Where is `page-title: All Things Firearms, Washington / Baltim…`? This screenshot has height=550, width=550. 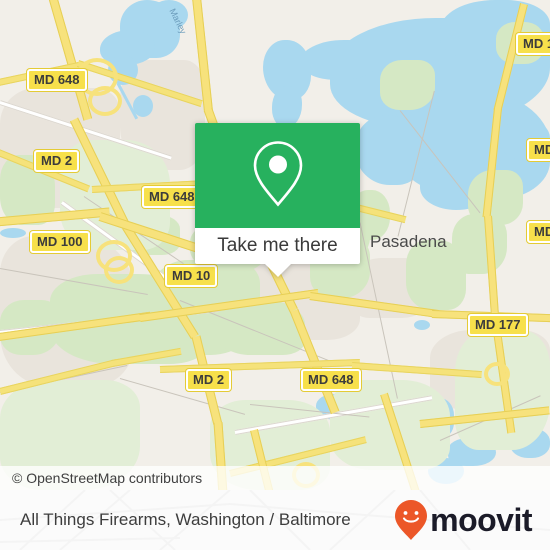 page-title: All Things Firearms, Washington / Baltim… is located at coordinates (185, 519).